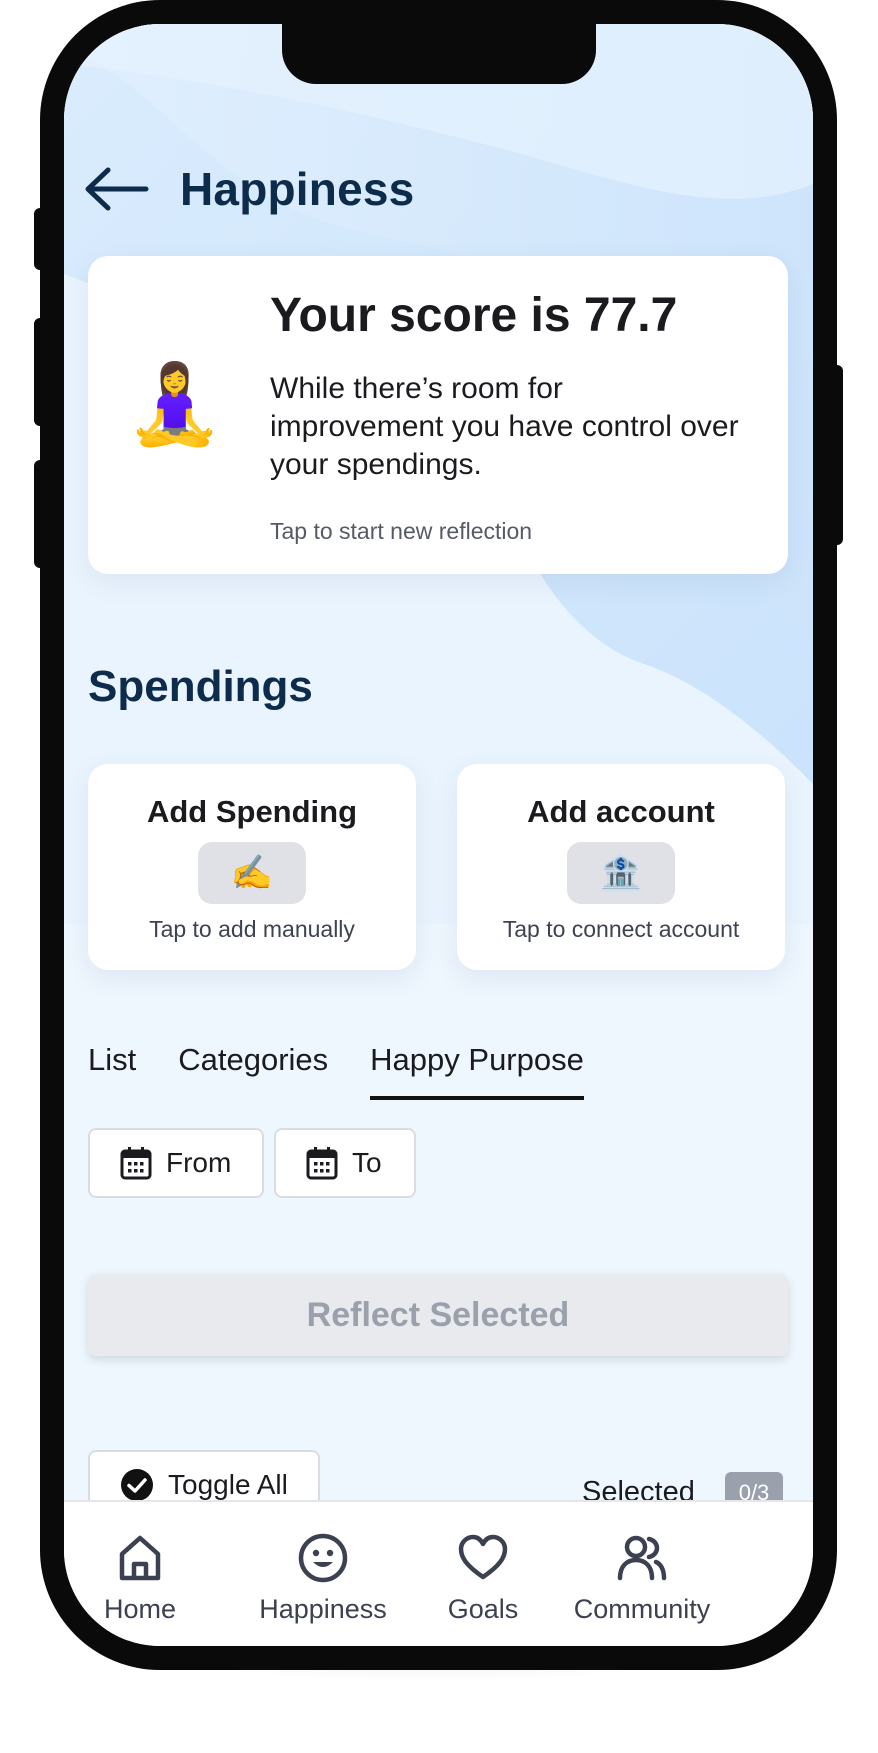  Describe the element at coordinates (474, 315) in the screenshot. I see `score-title: Your score is 77.7` at that location.